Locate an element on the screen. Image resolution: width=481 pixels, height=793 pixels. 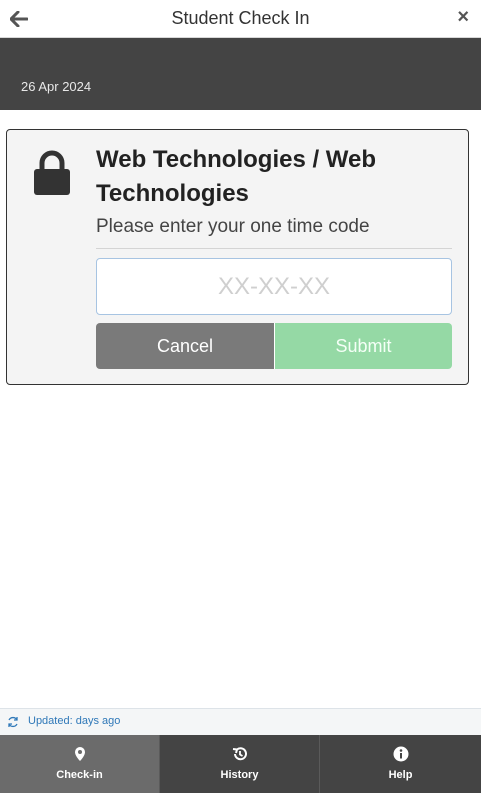
updated-label: Updated: is located at coordinates (50, 721).